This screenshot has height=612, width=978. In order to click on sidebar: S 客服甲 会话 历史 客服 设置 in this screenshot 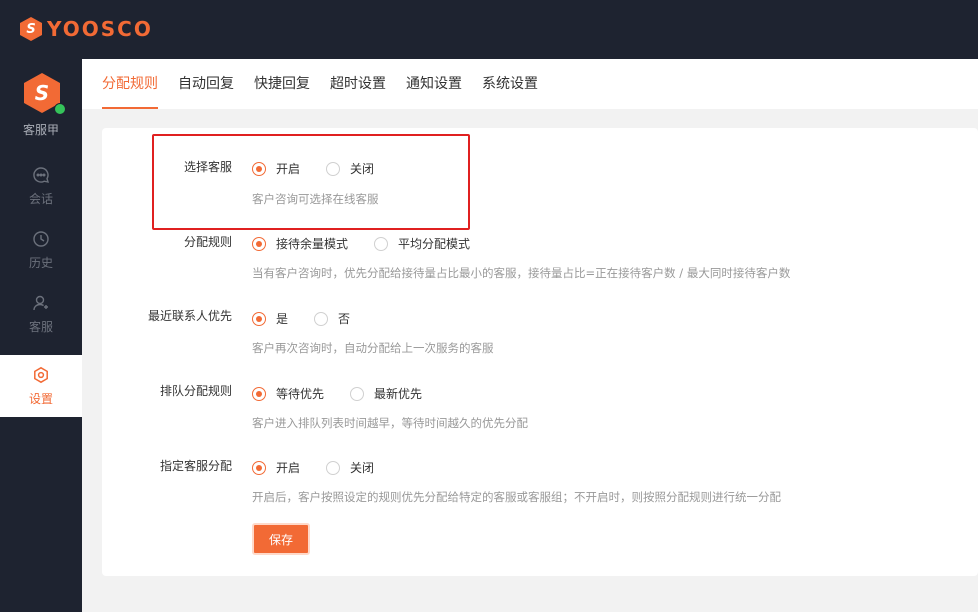, I will do `click(41, 335)`.